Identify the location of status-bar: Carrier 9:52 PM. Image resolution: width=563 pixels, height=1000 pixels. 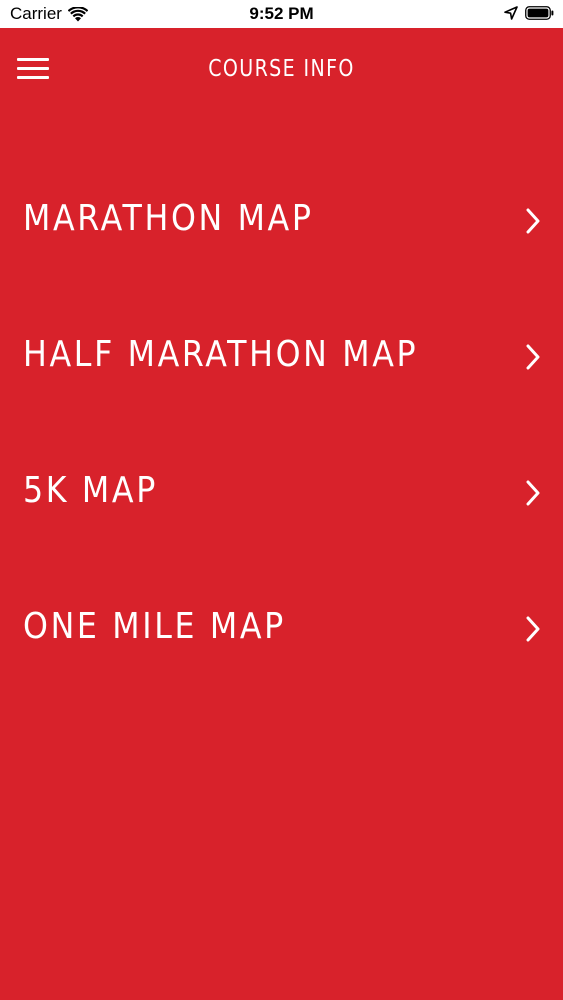
(281, 14).